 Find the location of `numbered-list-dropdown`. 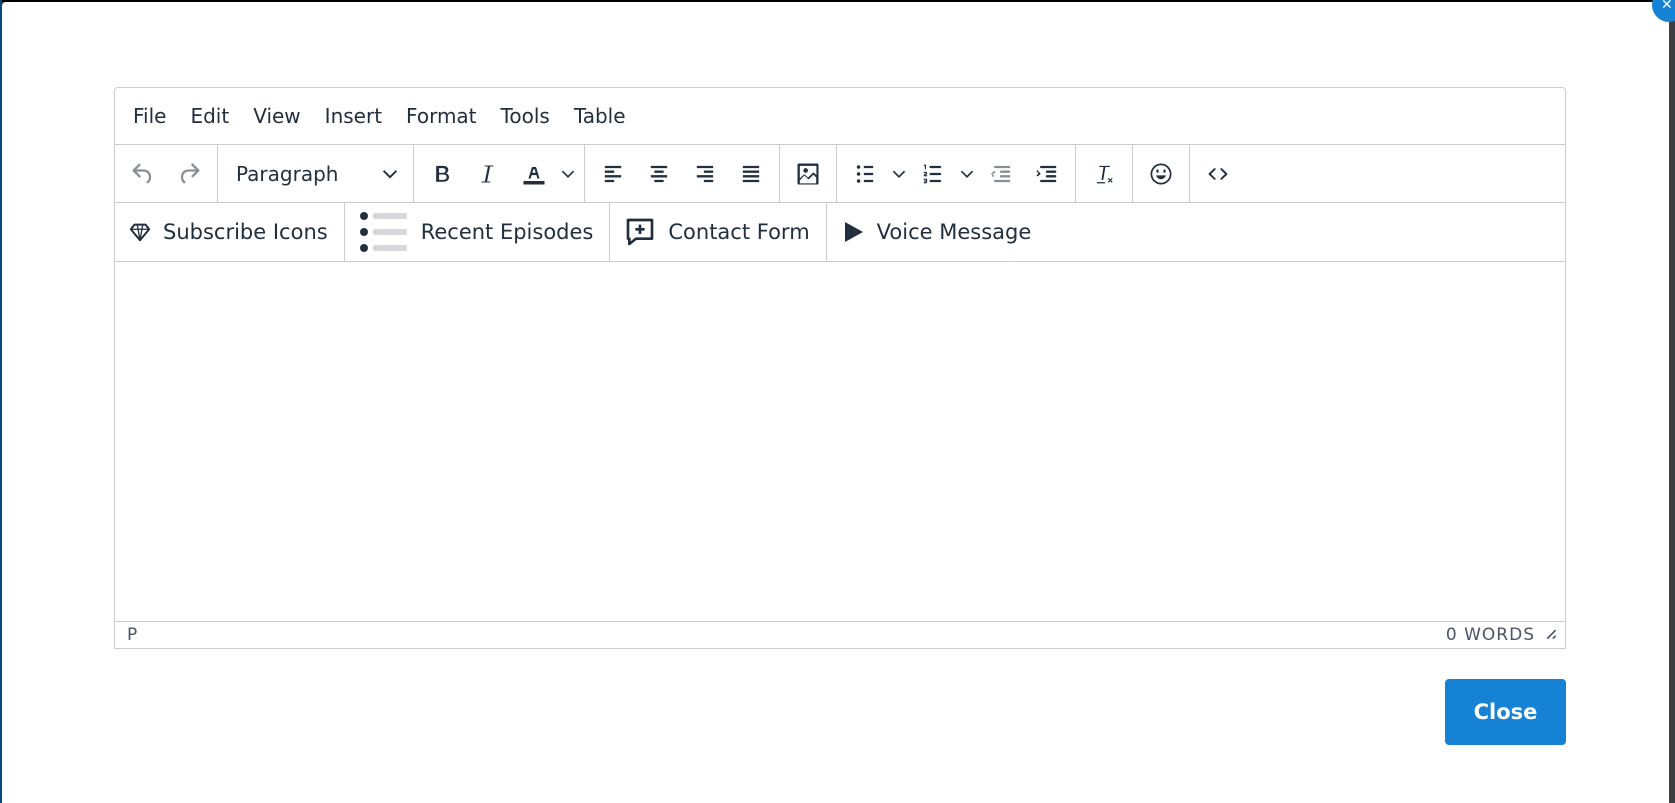

numbered-list-dropdown is located at coordinates (967, 174).